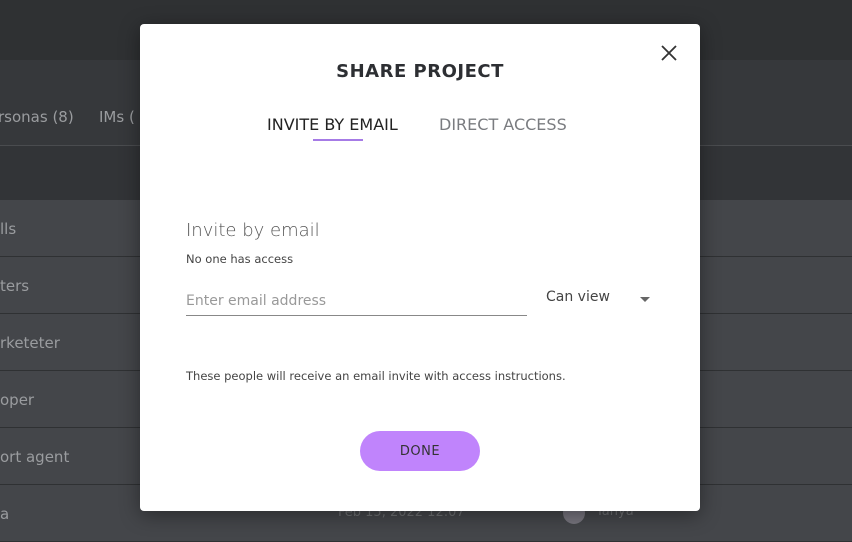  What do you see at coordinates (356, 301) in the screenshot?
I see `email-input` at bounding box center [356, 301].